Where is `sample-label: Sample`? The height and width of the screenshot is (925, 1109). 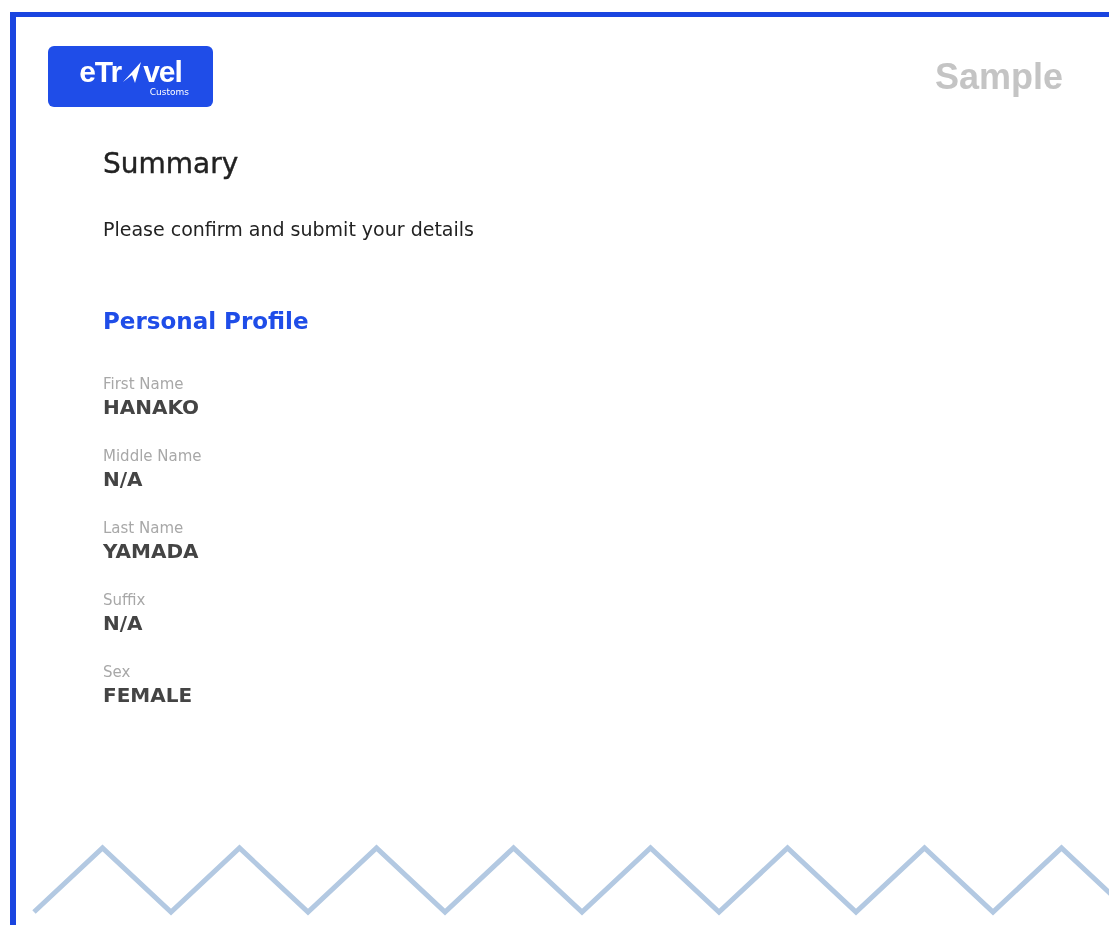 sample-label: Sample is located at coordinates (998, 76).